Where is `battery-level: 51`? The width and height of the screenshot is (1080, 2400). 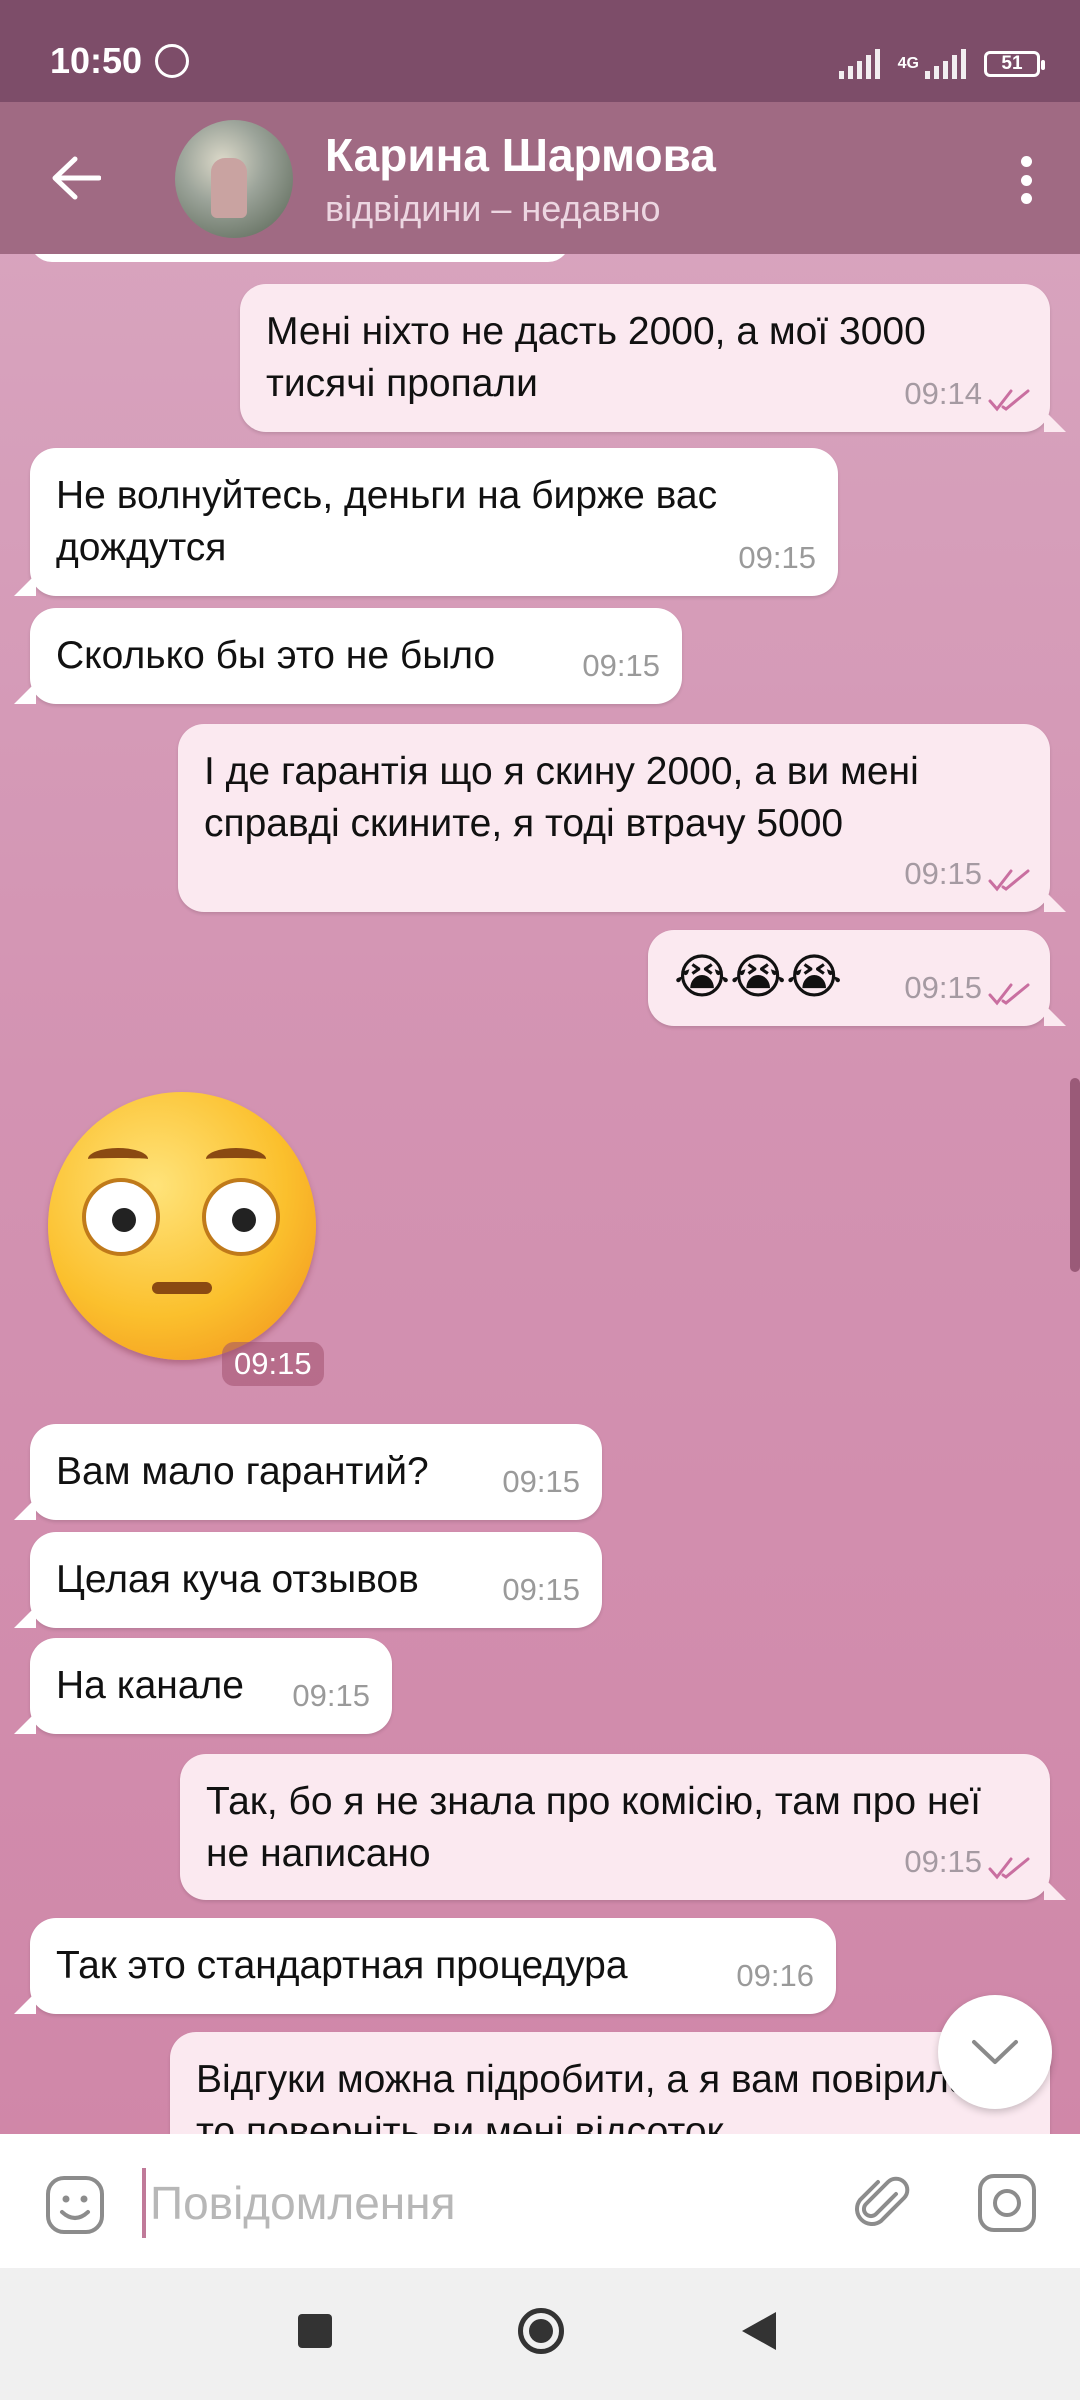
battery-level: 51 is located at coordinates (1012, 63).